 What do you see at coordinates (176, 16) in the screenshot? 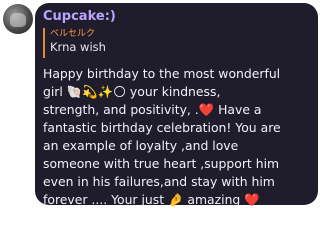
I see `sender-name: Cupcake:)` at bounding box center [176, 16].